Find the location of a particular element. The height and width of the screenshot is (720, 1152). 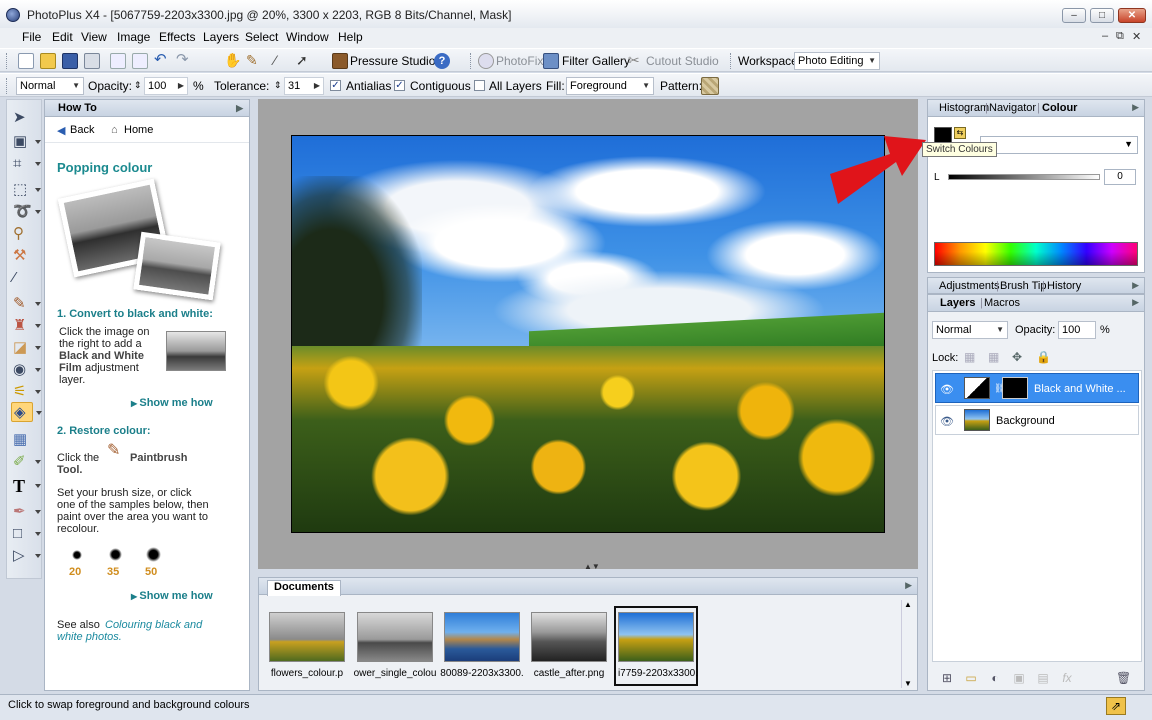

menu-image: Image is located at coordinates (133, 37).